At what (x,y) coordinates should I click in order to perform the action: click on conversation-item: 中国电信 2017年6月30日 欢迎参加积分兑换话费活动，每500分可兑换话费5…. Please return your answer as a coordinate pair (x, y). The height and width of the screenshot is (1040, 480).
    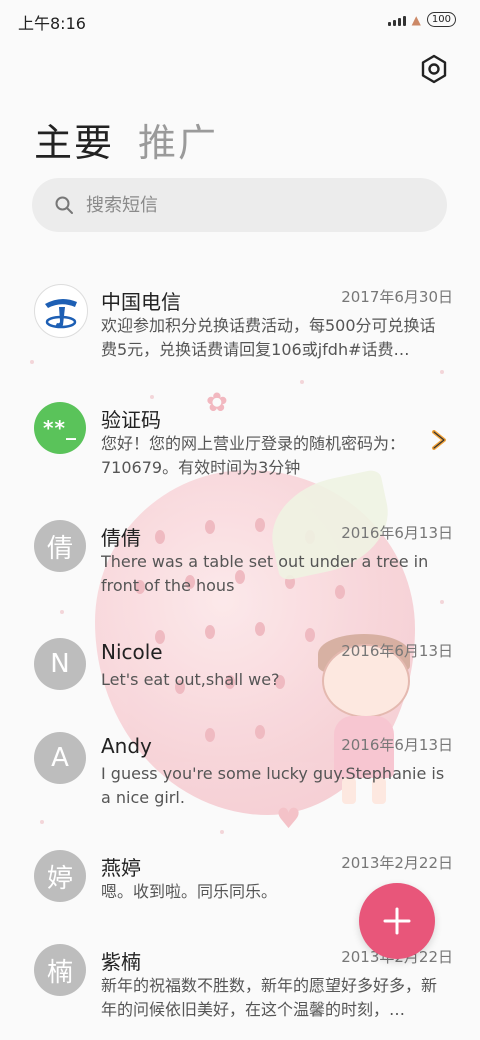
    Looking at the image, I should click on (240, 312).